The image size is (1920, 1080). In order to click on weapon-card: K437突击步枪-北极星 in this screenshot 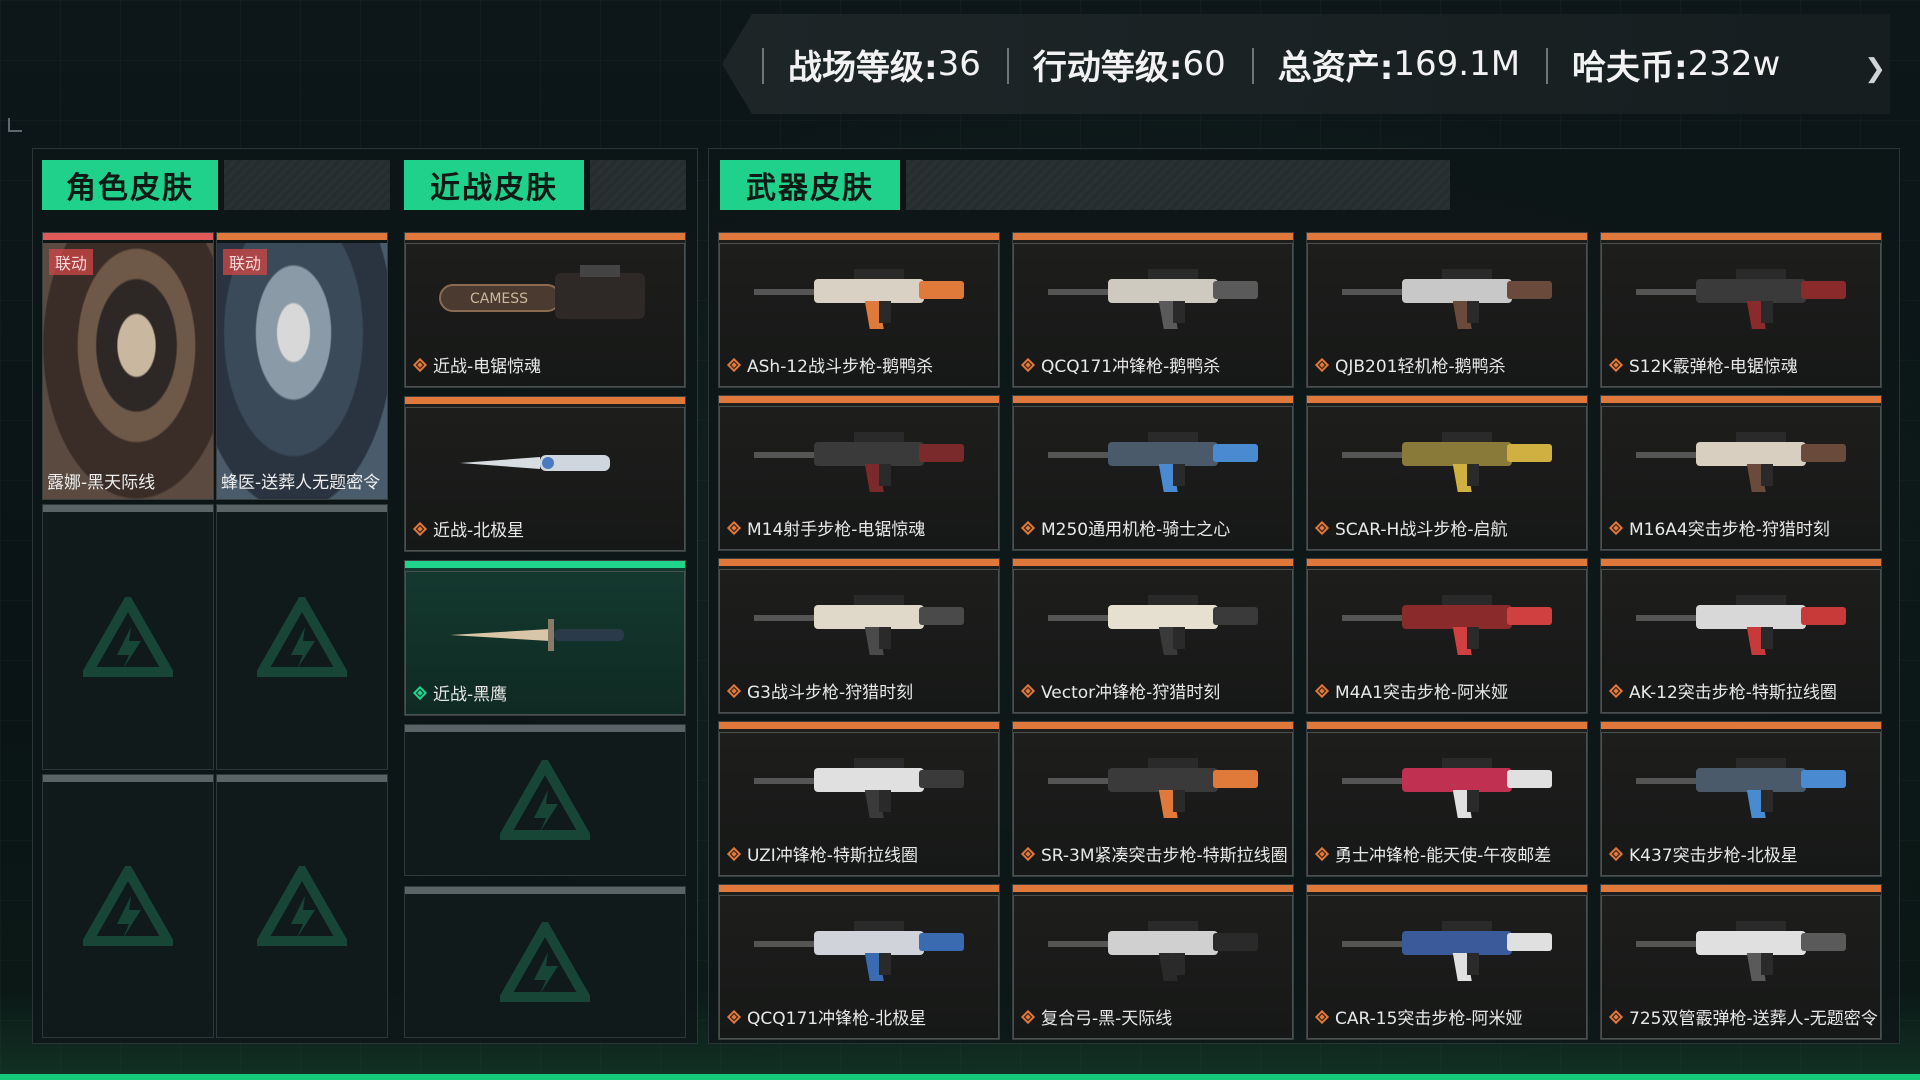, I will do `click(1741, 799)`.